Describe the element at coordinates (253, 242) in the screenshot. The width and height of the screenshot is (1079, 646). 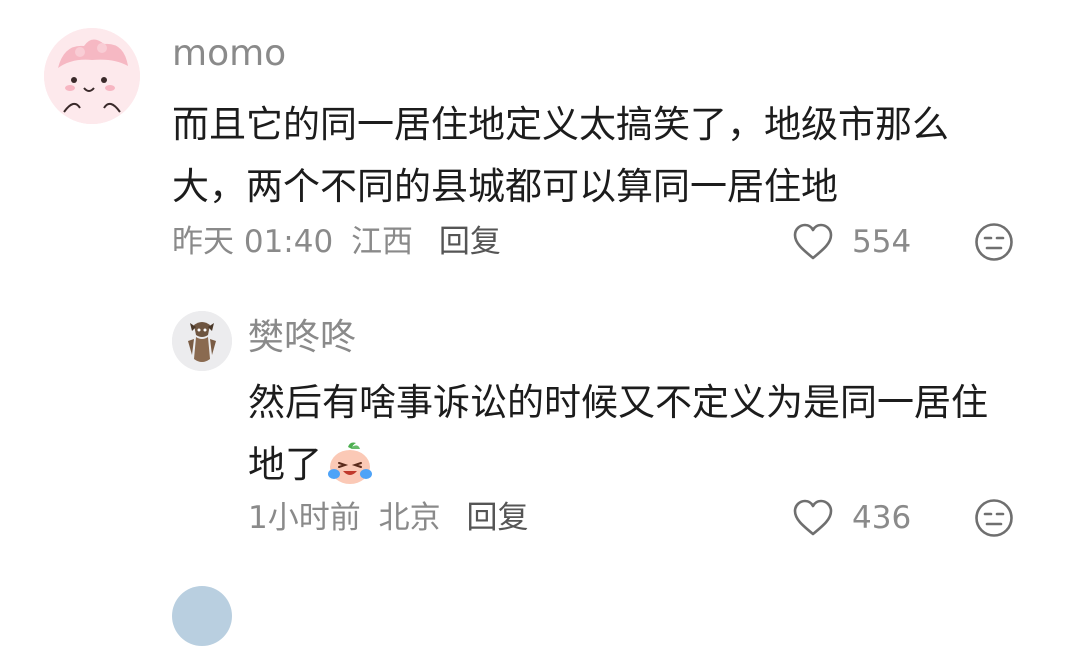
I see `comment-time: 昨天 01:40` at that location.